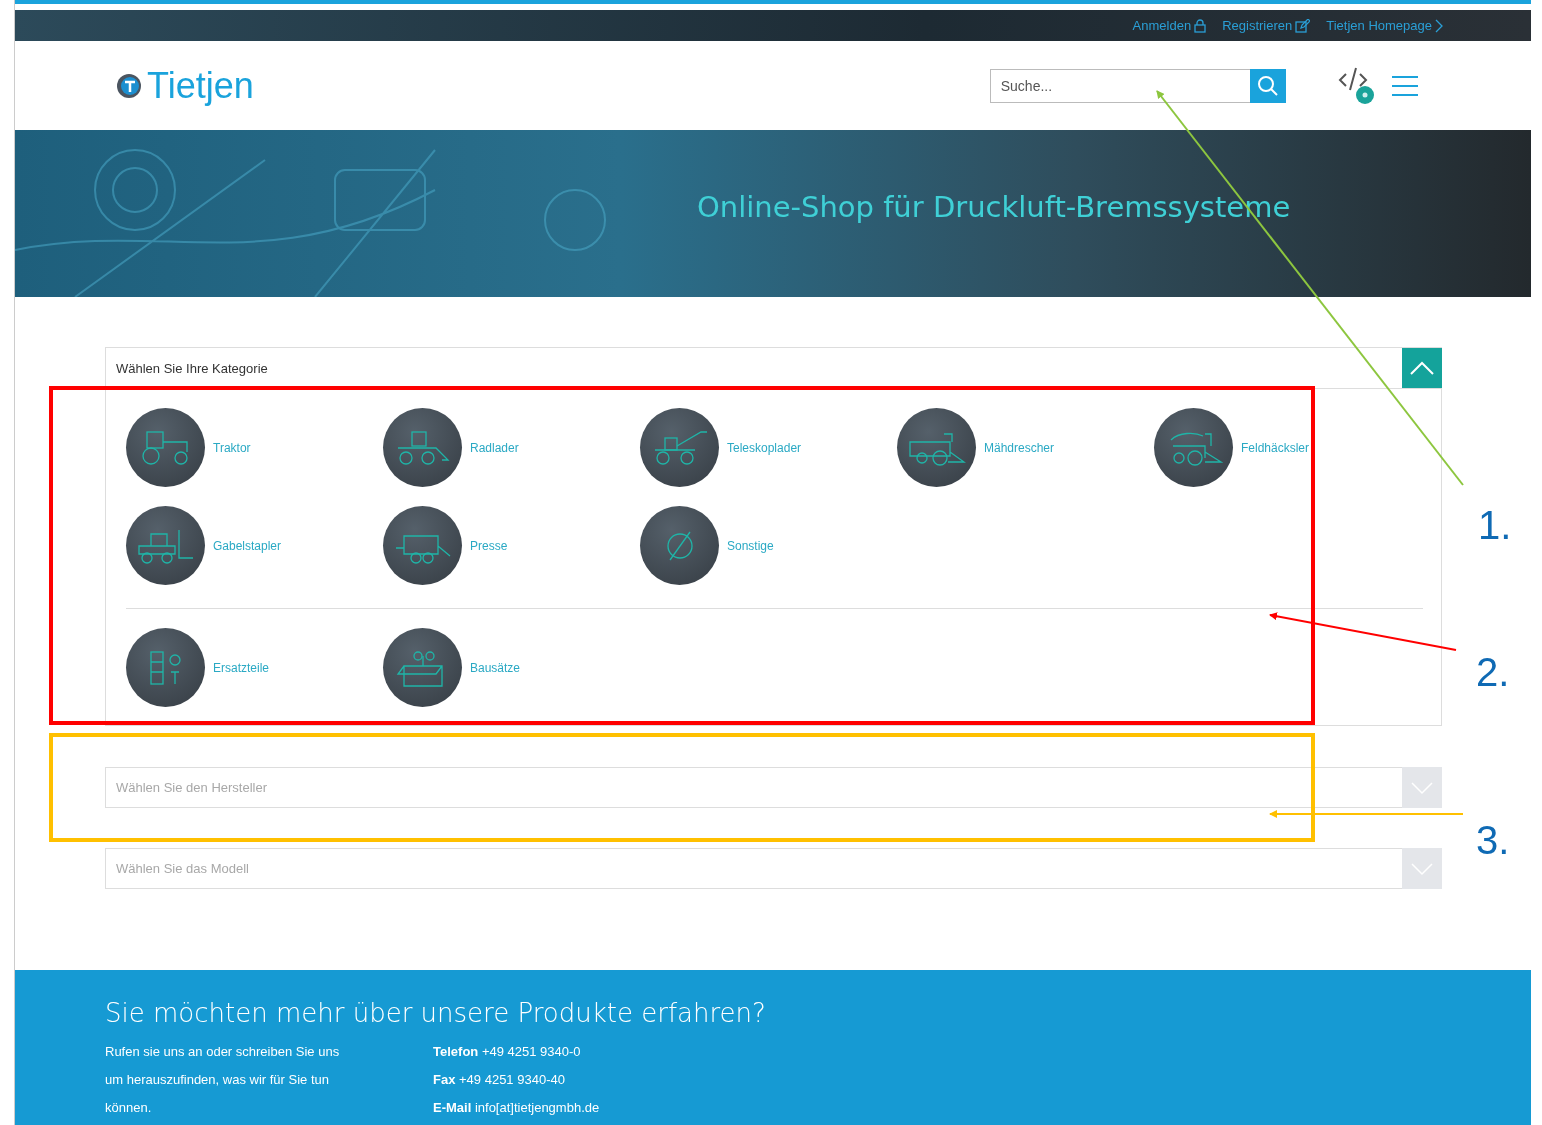 Image resolution: width=1542 pixels, height=1125 pixels. Describe the element at coordinates (192, 787) in the screenshot. I see `dropdown-placeholder: Wählen Sie den Hersteller` at that location.